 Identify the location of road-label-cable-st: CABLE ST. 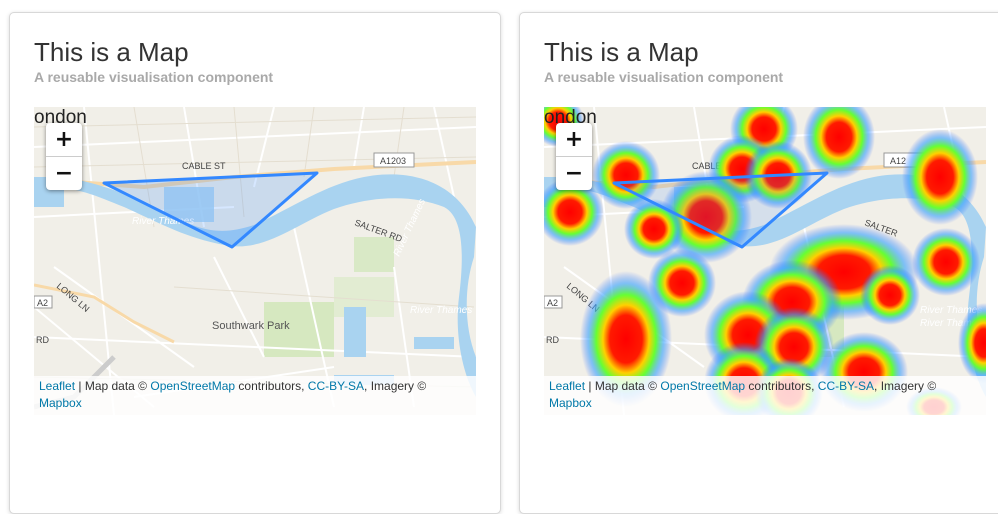
(204, 166).